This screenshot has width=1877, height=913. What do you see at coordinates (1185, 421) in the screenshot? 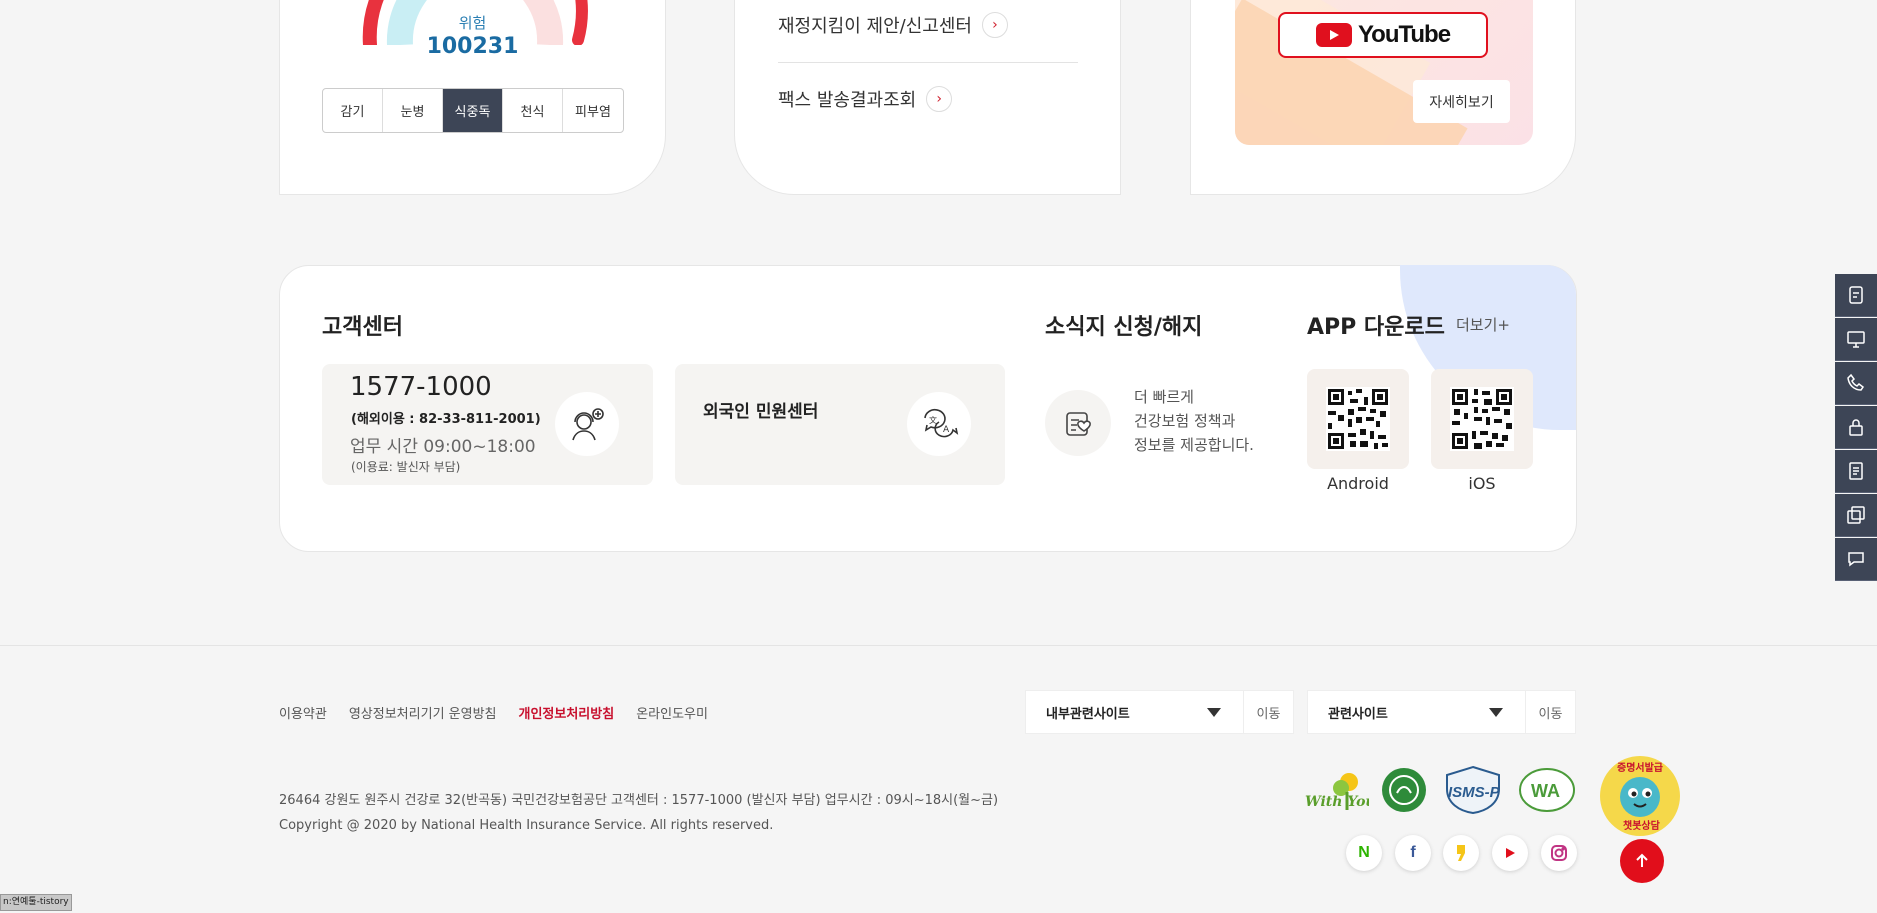
I see `newsletter-line: 건강보험 정책과` at bounding box center [1185, 421].